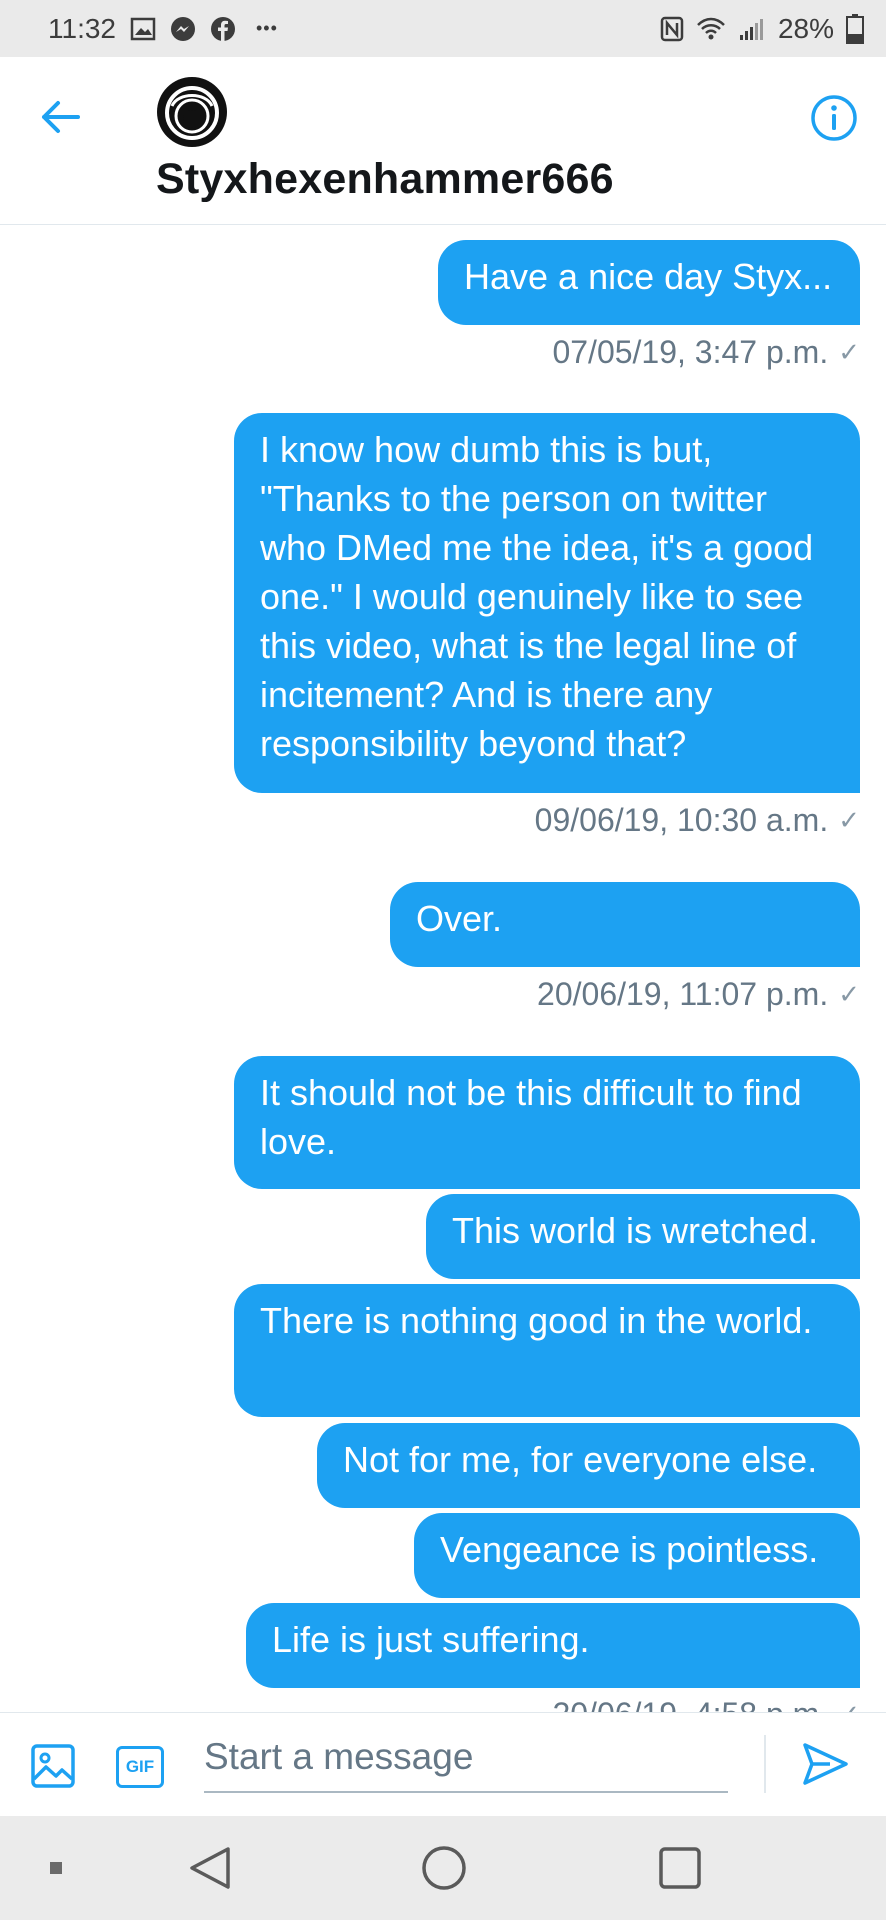 The image size is (886, 1920). Describe the element at coordinates (690, 352) in the screenshot. I see `timestamp-text: 07/05/19, 3:47 p.m.` at that location.